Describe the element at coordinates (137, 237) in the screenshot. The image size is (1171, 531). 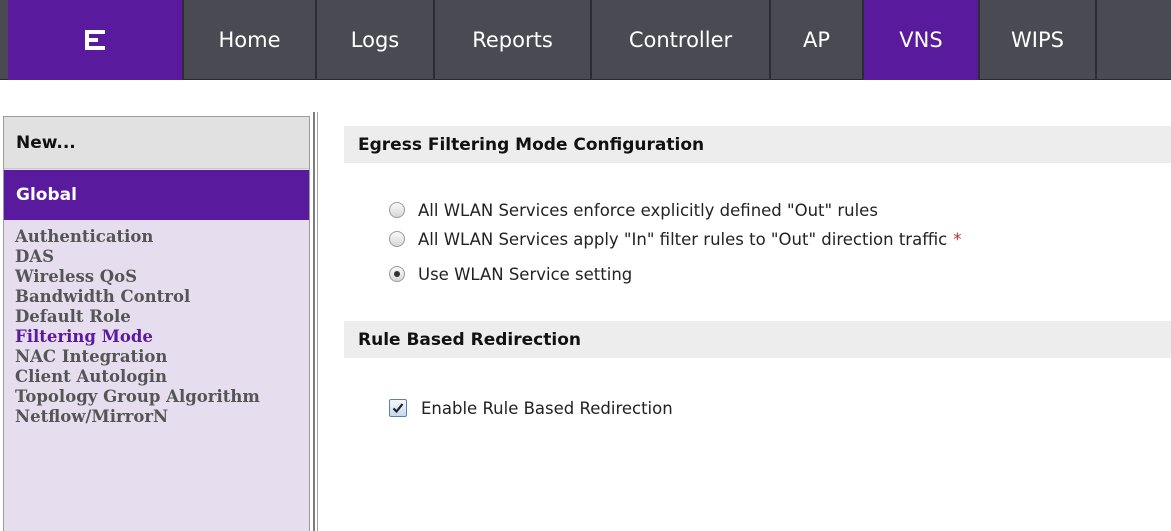
I see `sidebar-item-authentication: Authentication` at that location.